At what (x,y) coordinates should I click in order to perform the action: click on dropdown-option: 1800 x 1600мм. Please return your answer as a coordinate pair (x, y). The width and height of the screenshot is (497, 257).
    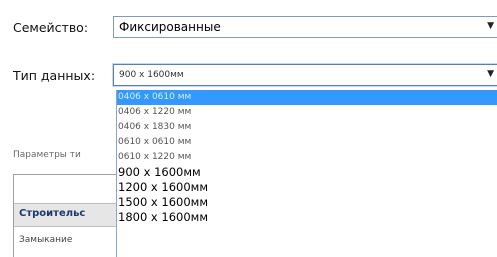
    Looking at the image, I should click on (307, 217).